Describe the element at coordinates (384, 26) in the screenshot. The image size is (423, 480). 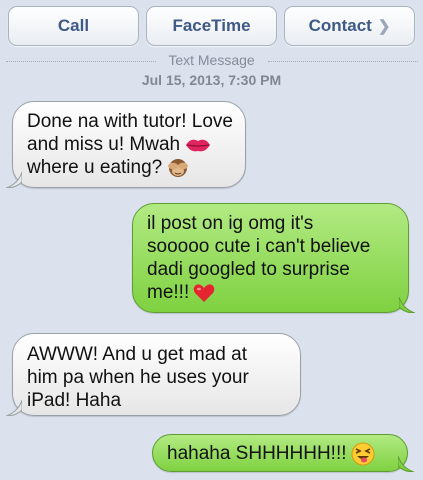
I see `chevron-right-icon: ❯` at that location.